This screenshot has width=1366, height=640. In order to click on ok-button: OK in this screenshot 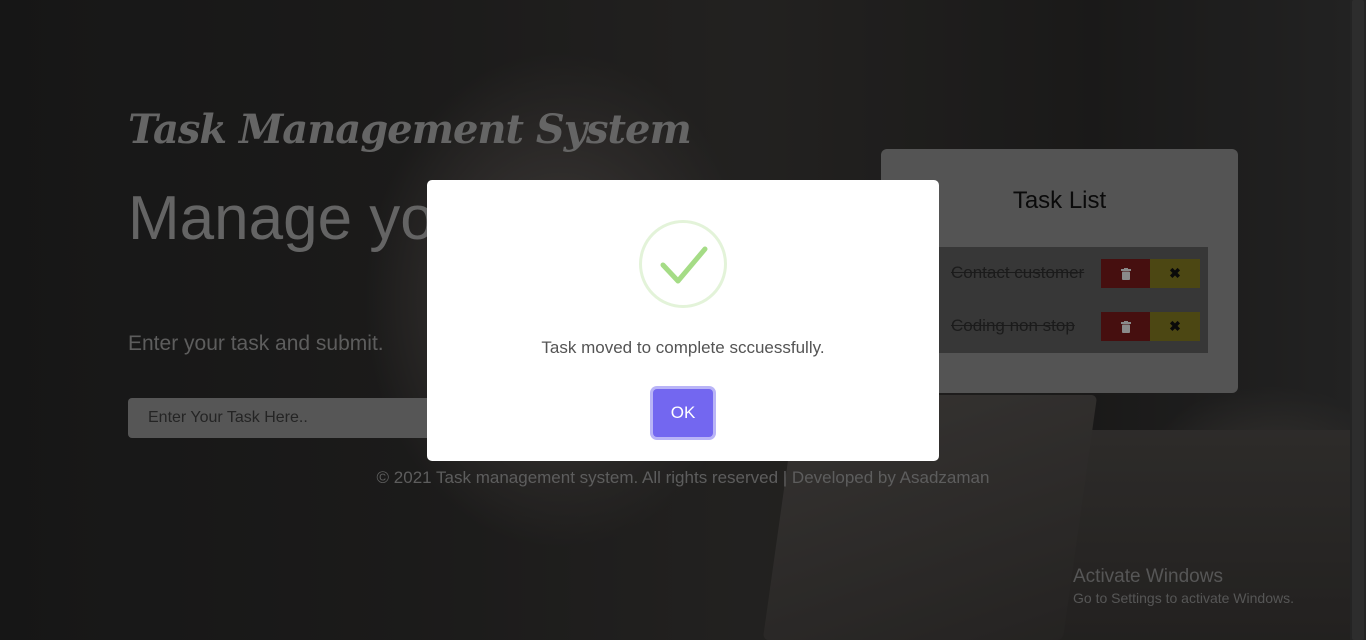, I will do `click(683, 413)`.